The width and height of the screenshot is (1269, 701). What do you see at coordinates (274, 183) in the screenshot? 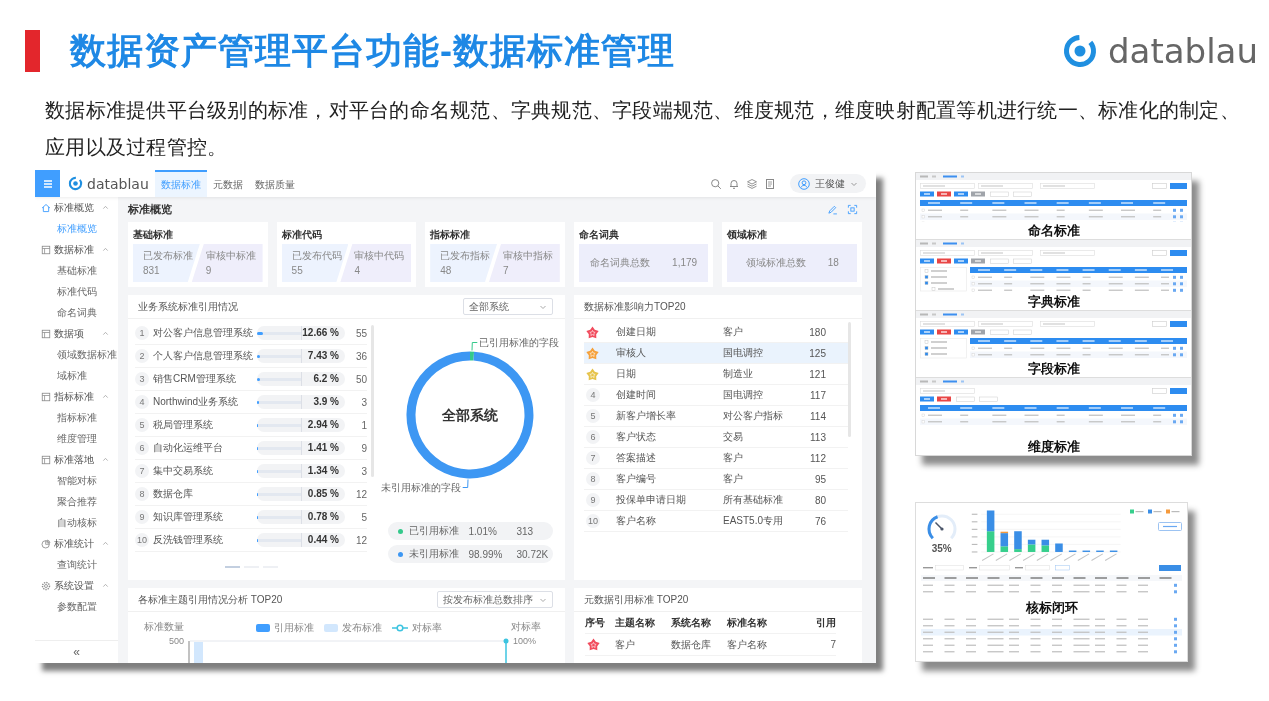
I see `nav-tab: 数据质量` at bounding box center [274, 183].